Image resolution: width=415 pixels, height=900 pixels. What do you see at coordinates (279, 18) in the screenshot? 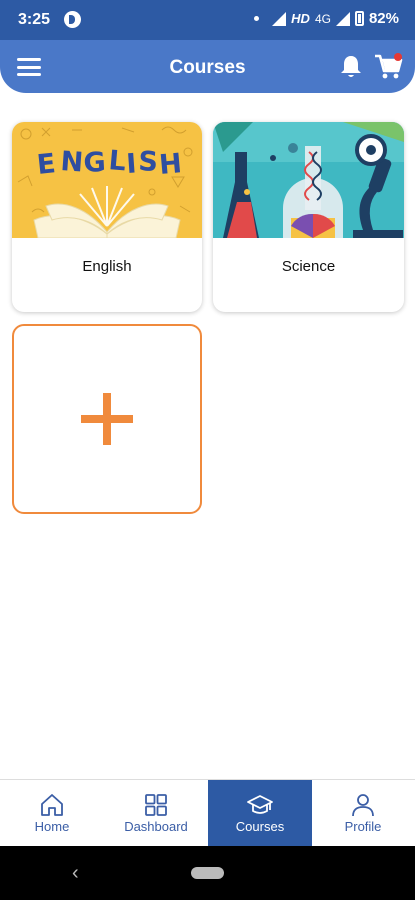
I see `wifi-signal-icon` at bounding box center [279, 18].